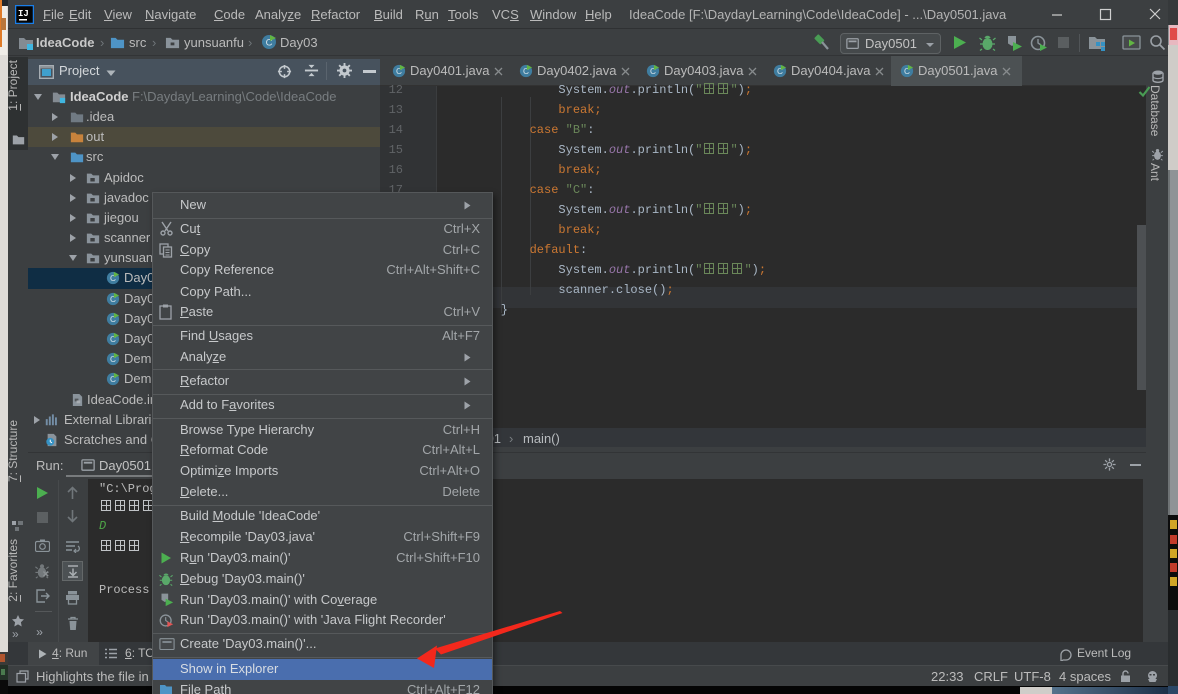  I want to click on svg-text: IJ, so click(23, 14).